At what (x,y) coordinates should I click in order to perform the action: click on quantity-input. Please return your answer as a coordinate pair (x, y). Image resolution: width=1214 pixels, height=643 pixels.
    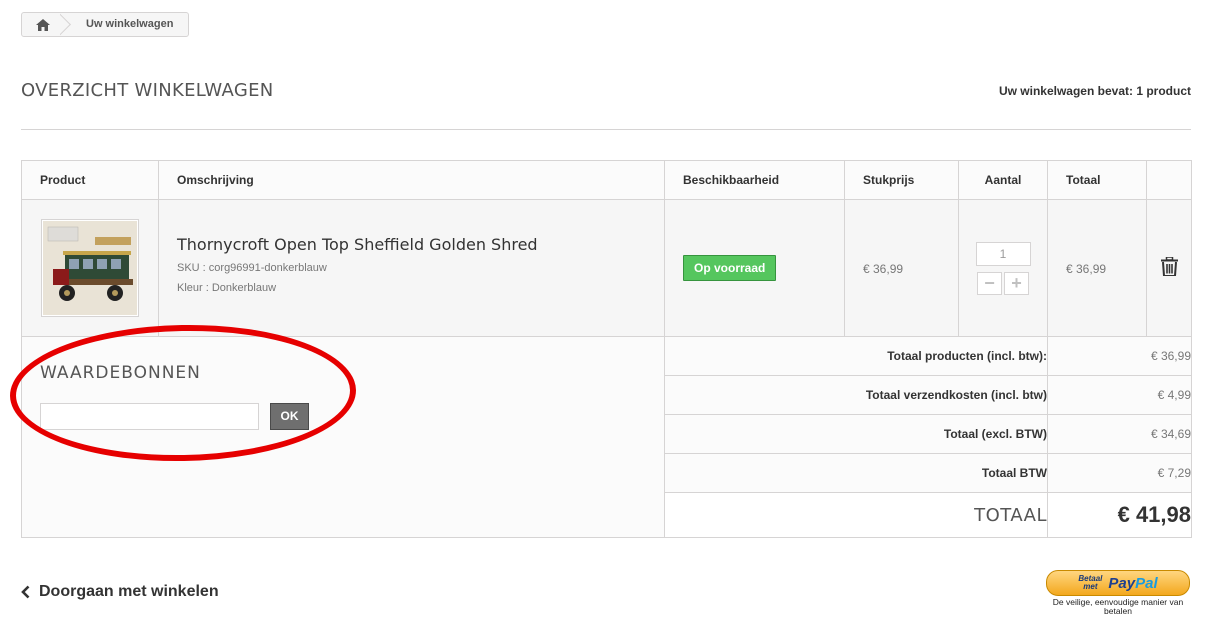
    Looking at the image, I should click on (1003, 253).